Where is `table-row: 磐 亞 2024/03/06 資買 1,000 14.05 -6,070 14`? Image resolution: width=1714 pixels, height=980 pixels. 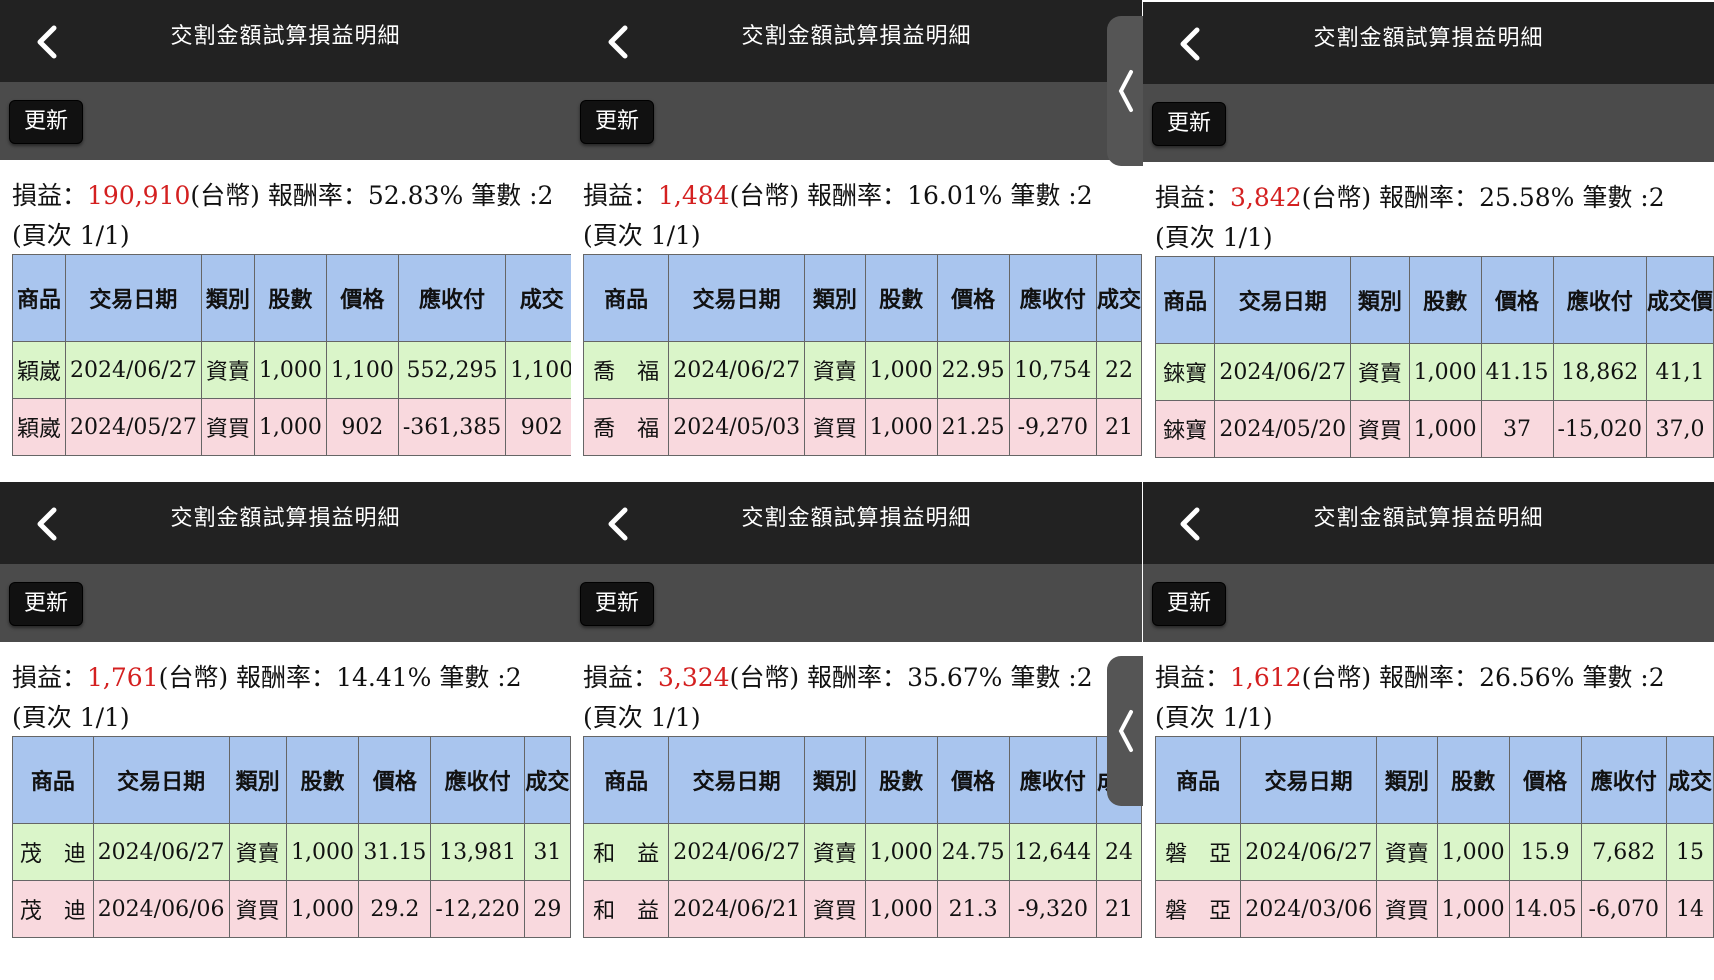 table-row: 磐 亞 2024/03/06 資買 1,000 14.05 -6,070 14 is located at coordinates (1434, 909).